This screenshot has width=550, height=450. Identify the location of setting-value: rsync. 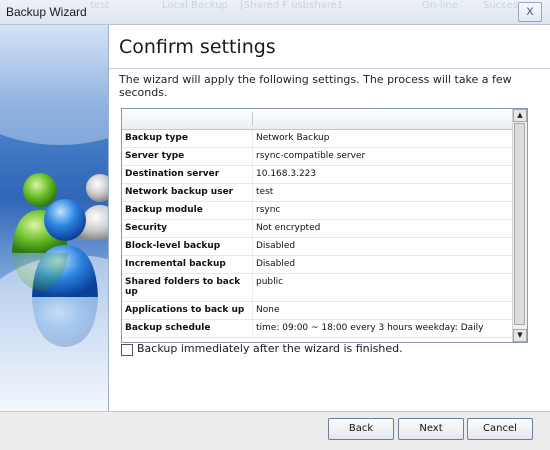
(268, 210).